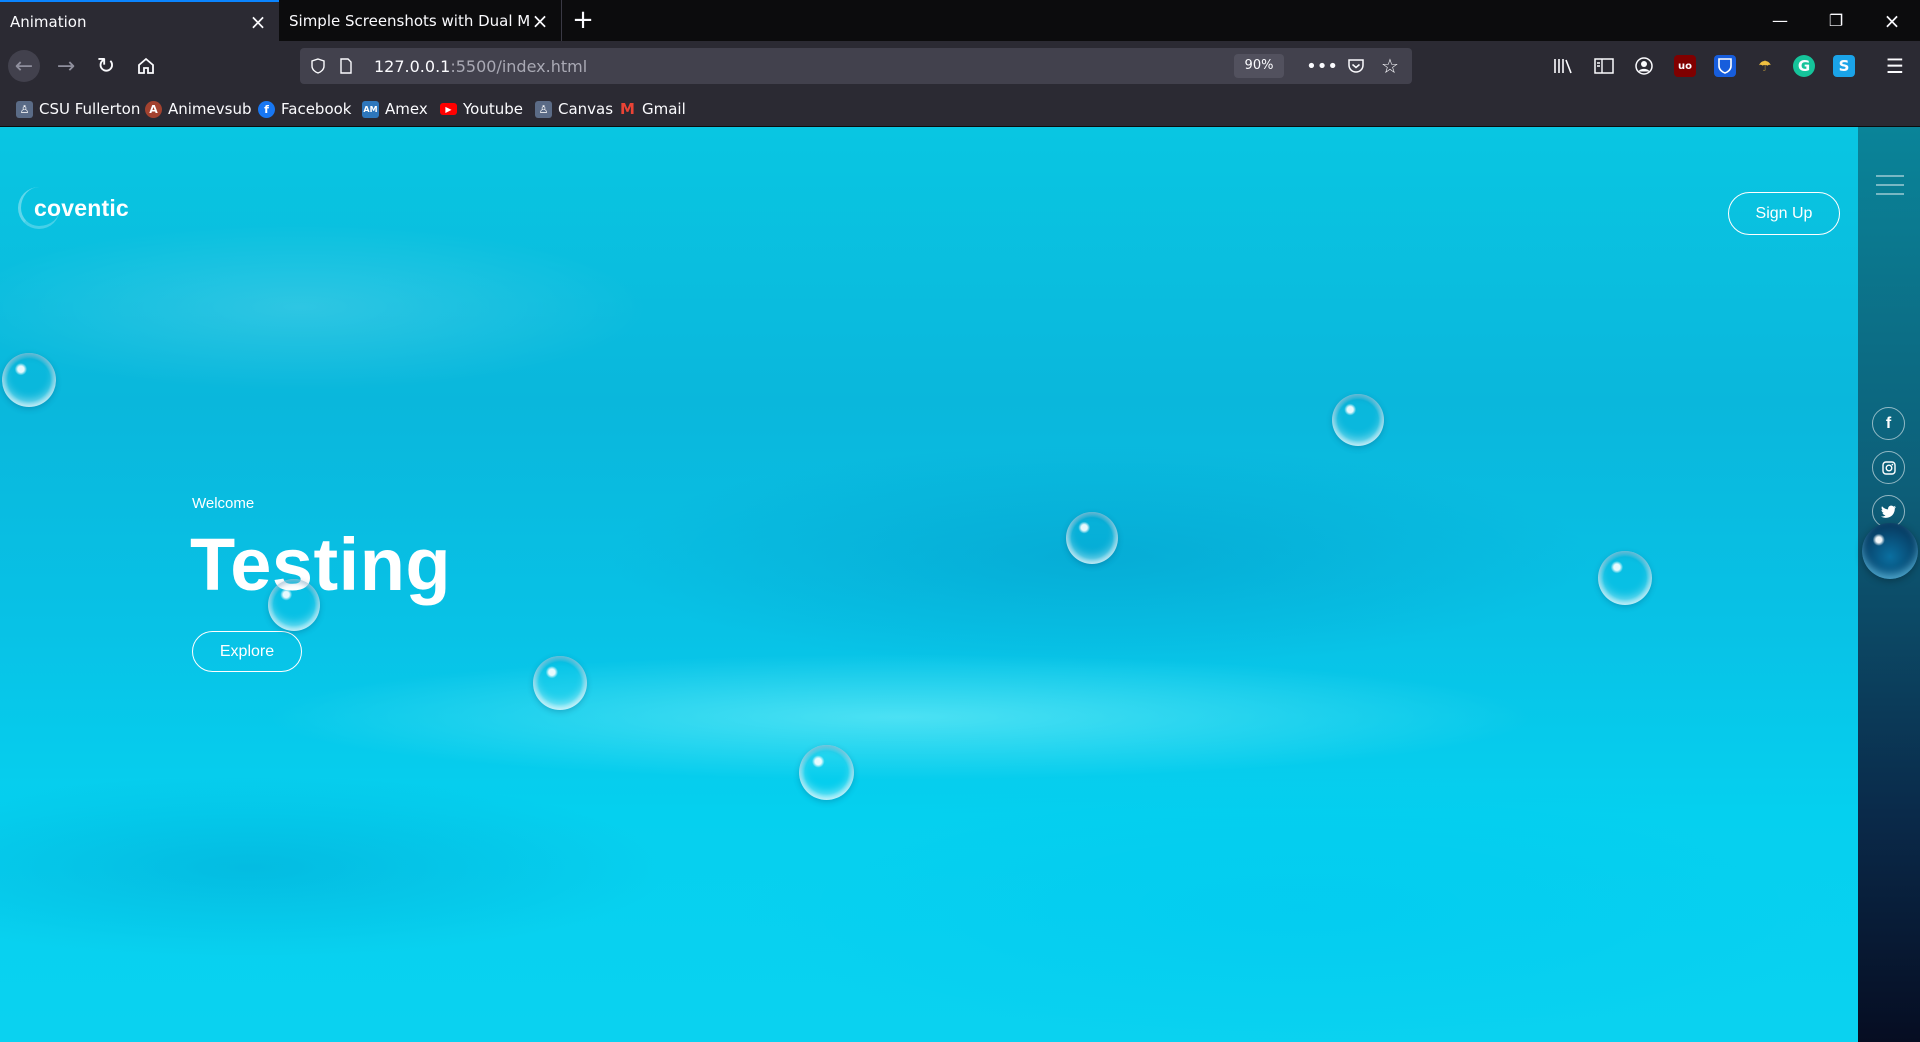 The image size is (1920, 1042). Describe the element at coordinates (412, 66) in the screenshot. I see `url-host: 127.0.0.1` at that location.